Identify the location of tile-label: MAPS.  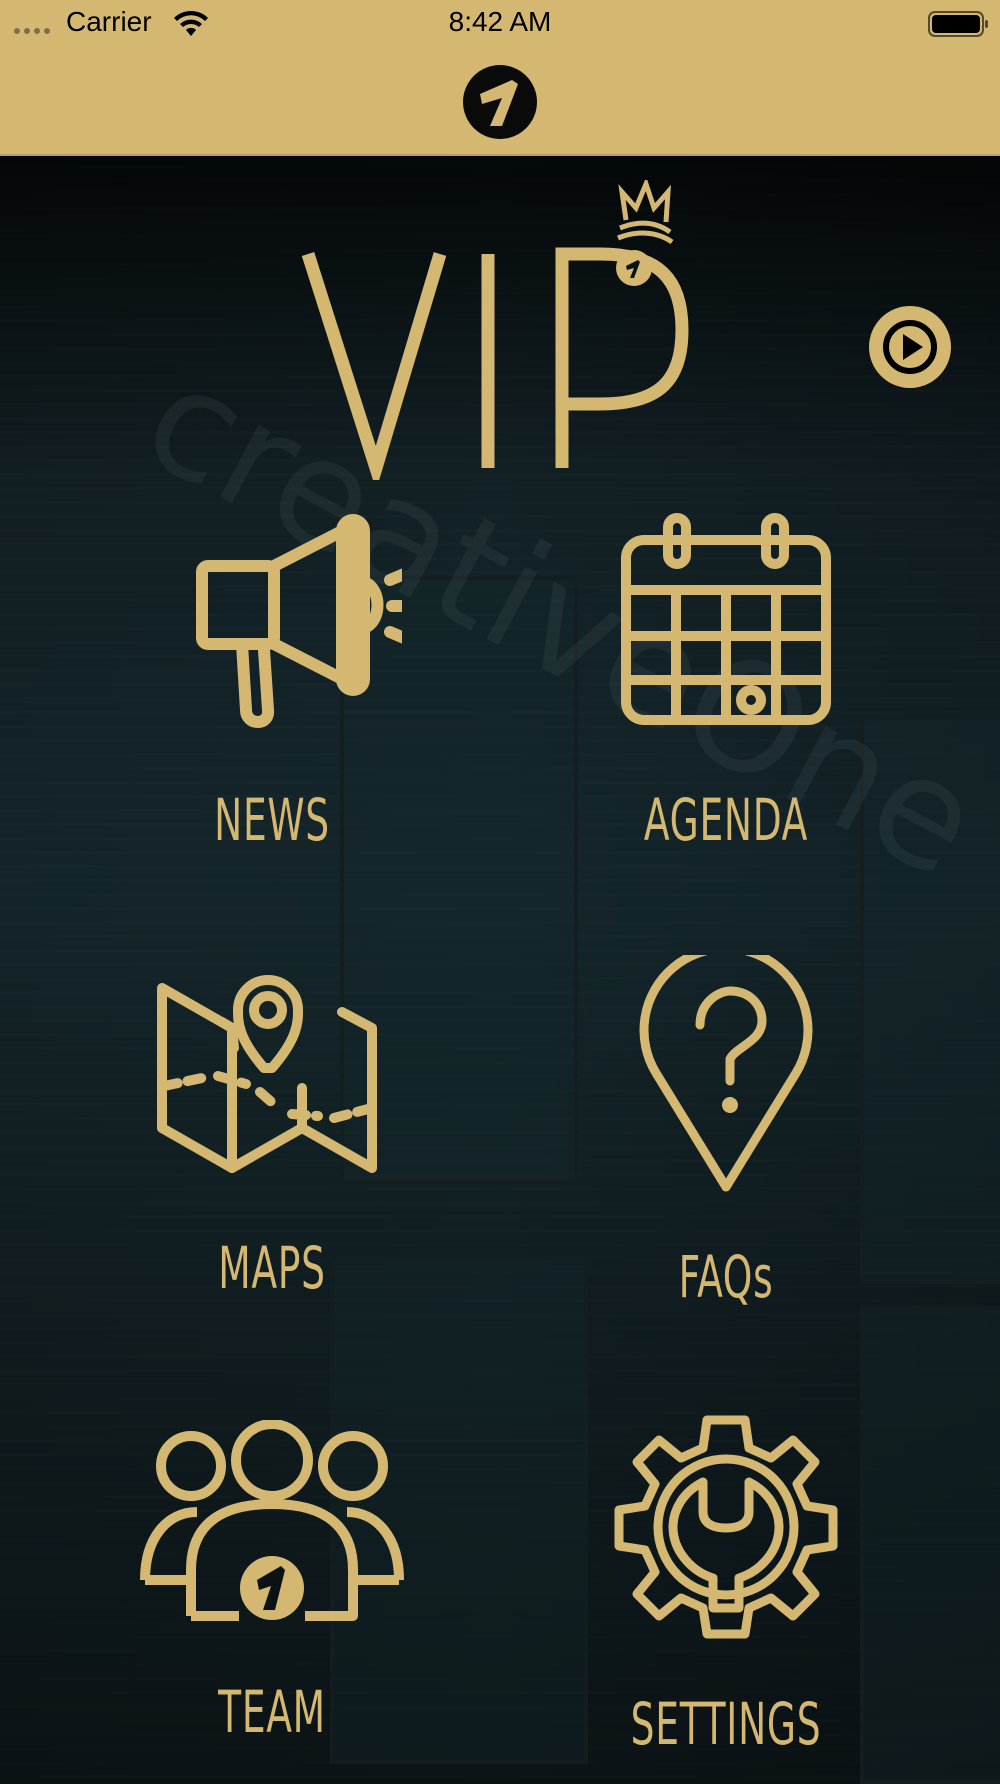
(272, 1268).